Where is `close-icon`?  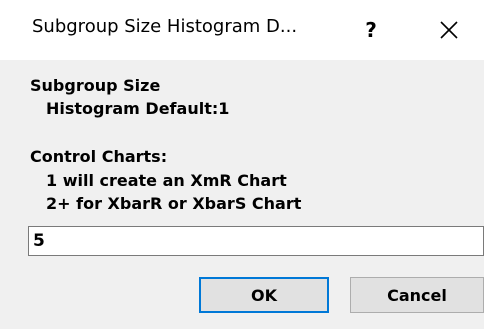
close-icon is located at coordinates (449, 30).